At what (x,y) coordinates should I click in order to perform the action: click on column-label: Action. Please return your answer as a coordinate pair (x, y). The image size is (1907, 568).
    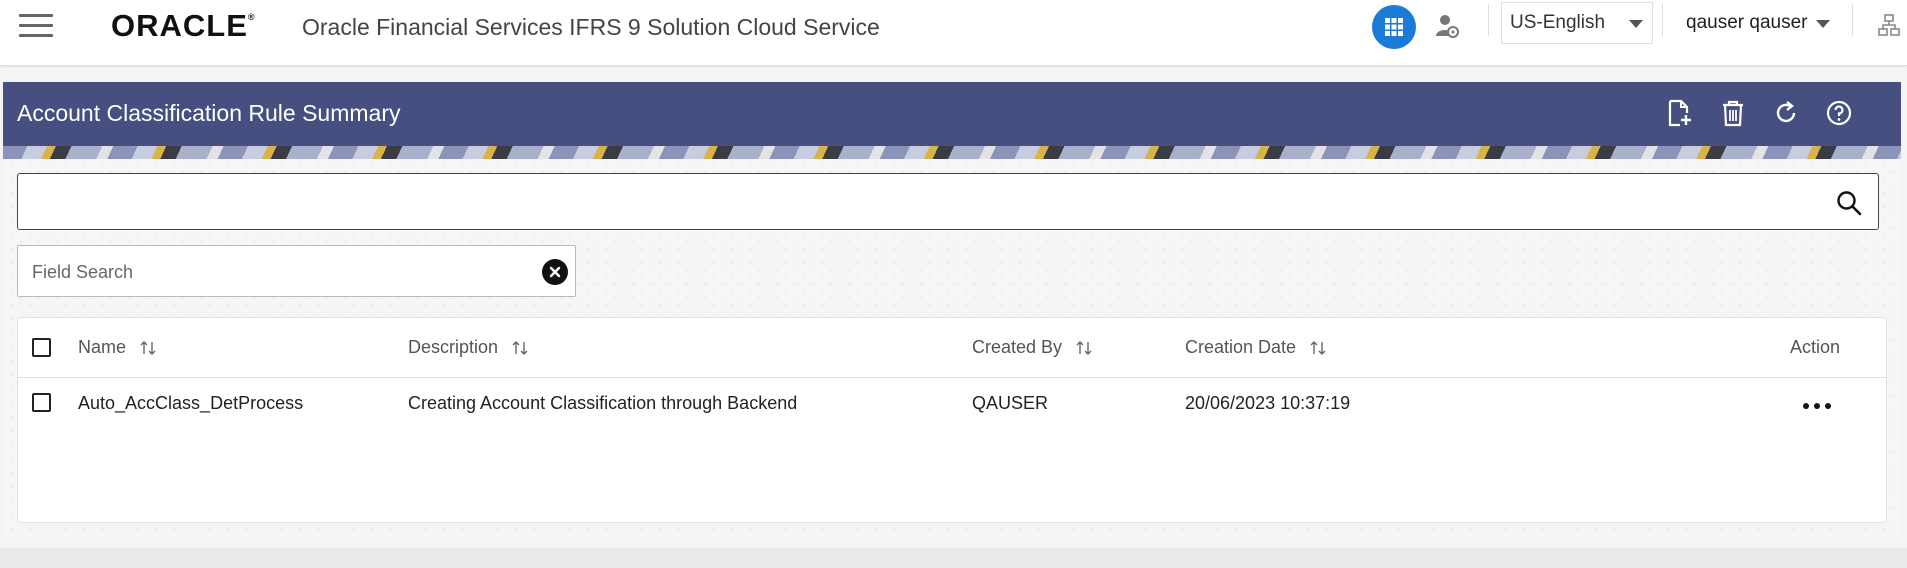
    Looking at the image, I should click on (1815, 347).